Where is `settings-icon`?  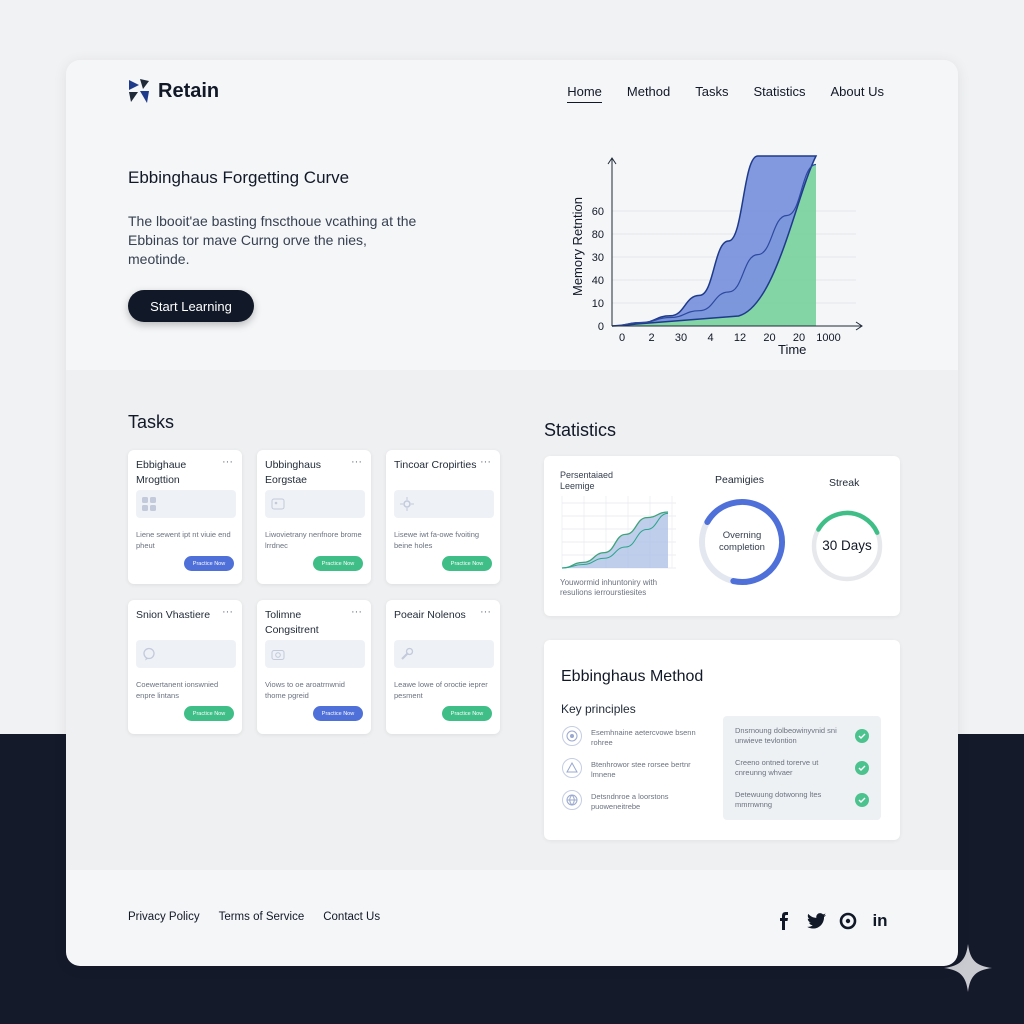
settings-icon is located at coordinates (407, 504).